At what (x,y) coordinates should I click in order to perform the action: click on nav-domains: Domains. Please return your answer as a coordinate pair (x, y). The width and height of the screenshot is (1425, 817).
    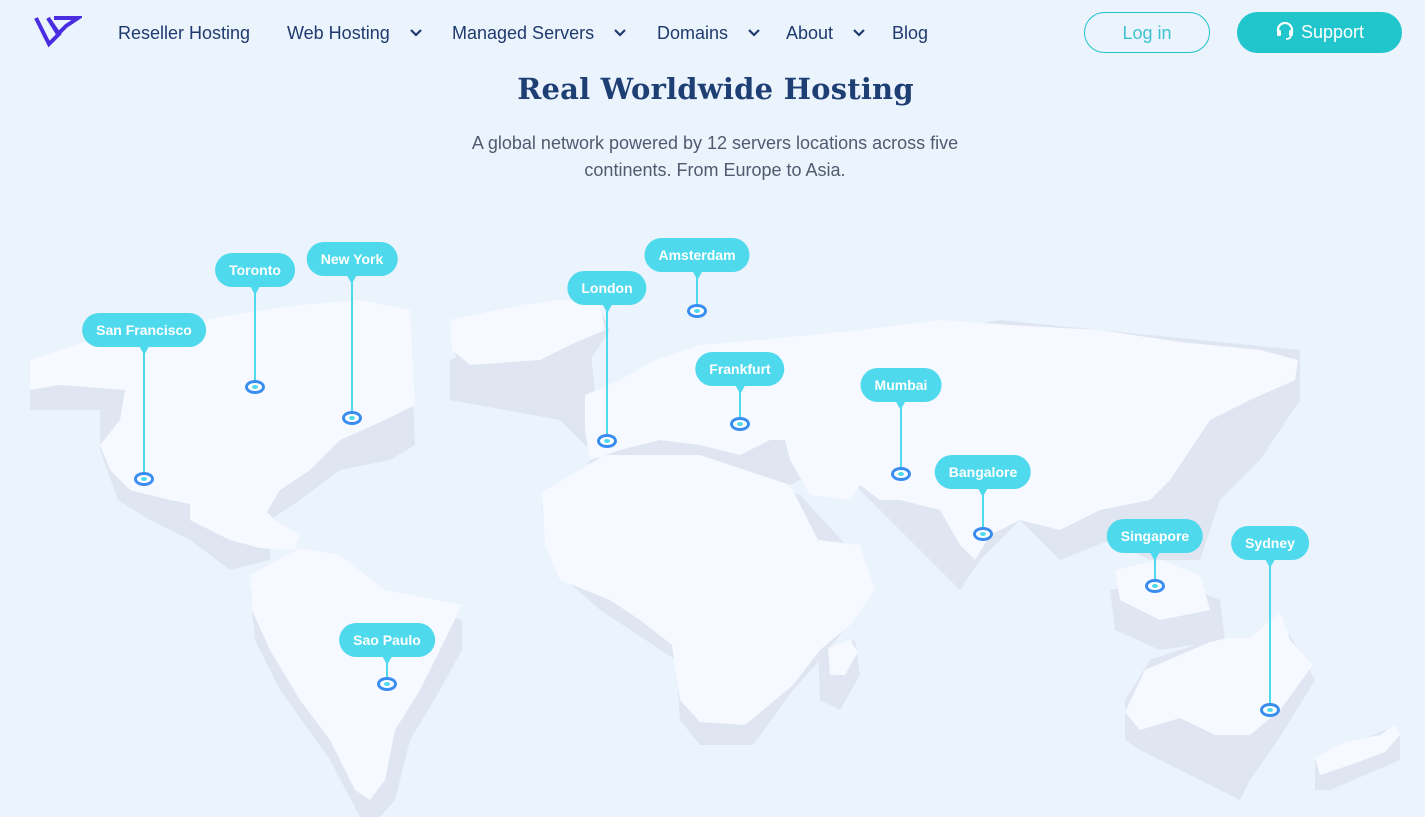
    Looking at the image, I should click on (709, 33).